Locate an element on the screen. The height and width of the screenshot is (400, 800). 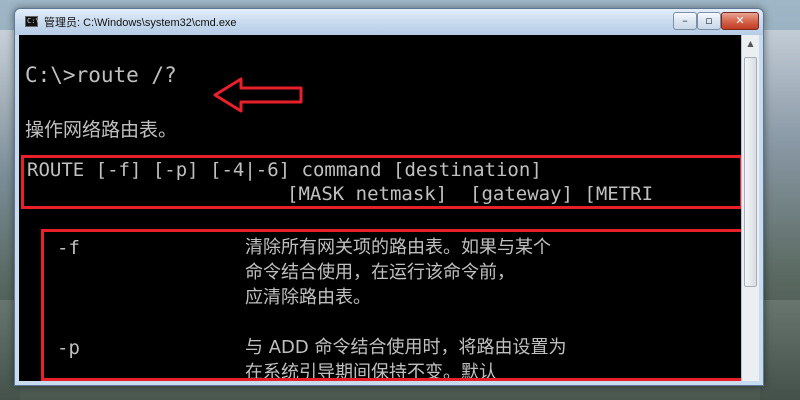
route-description: 操作网络路由表。 is located at coordinates (101, 130).